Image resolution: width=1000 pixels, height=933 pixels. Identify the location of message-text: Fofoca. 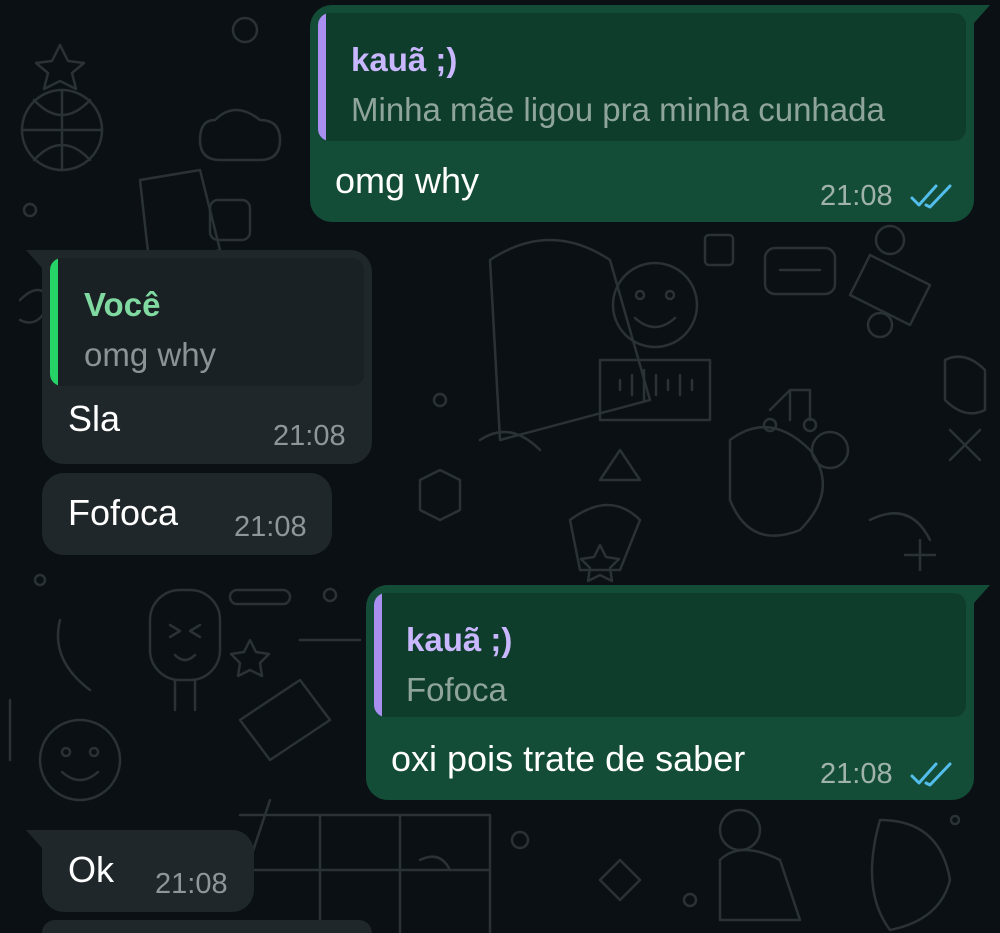
(123, 512).